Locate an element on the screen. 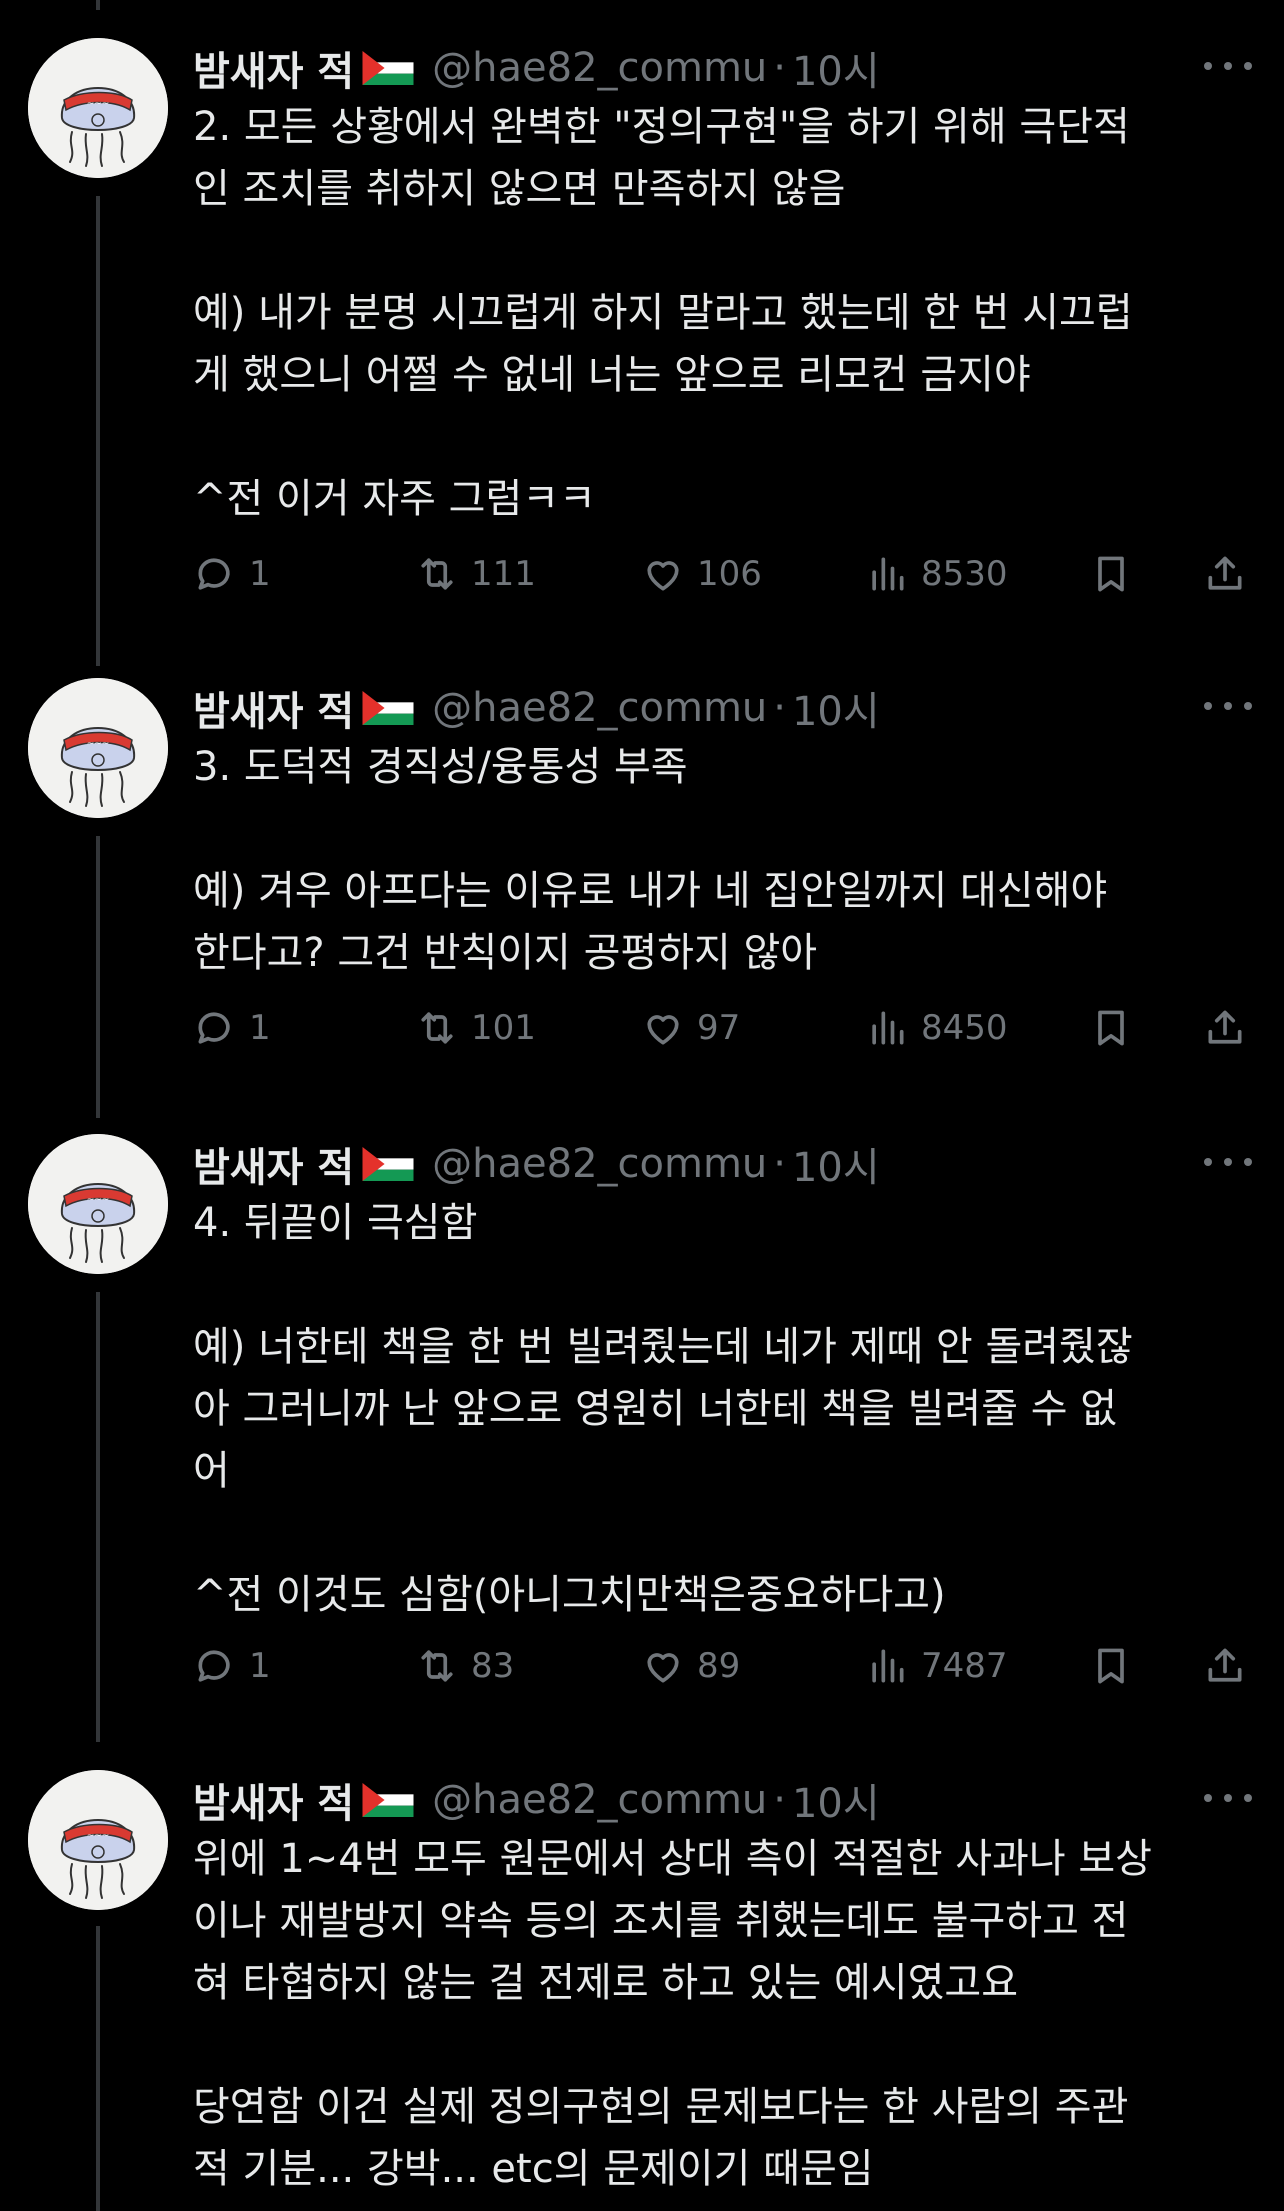  like-button: 89 is located at coordinates (690, 1666).